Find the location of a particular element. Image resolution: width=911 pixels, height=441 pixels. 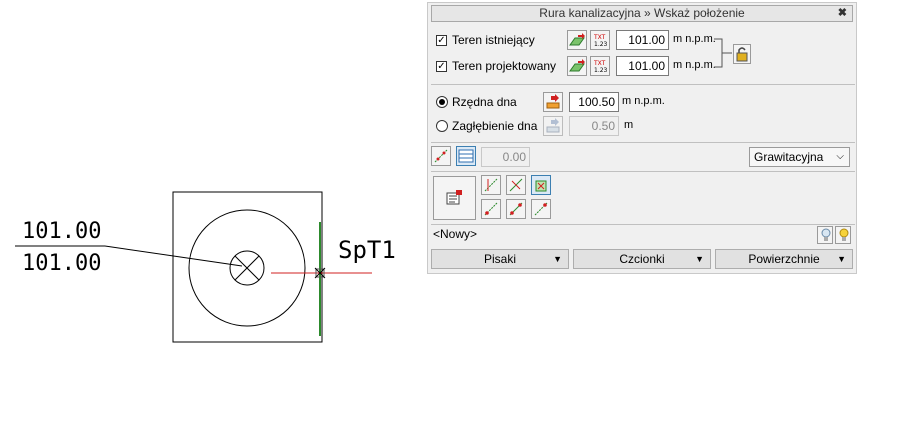

slope-table-button is located at coordinates (466, 156).